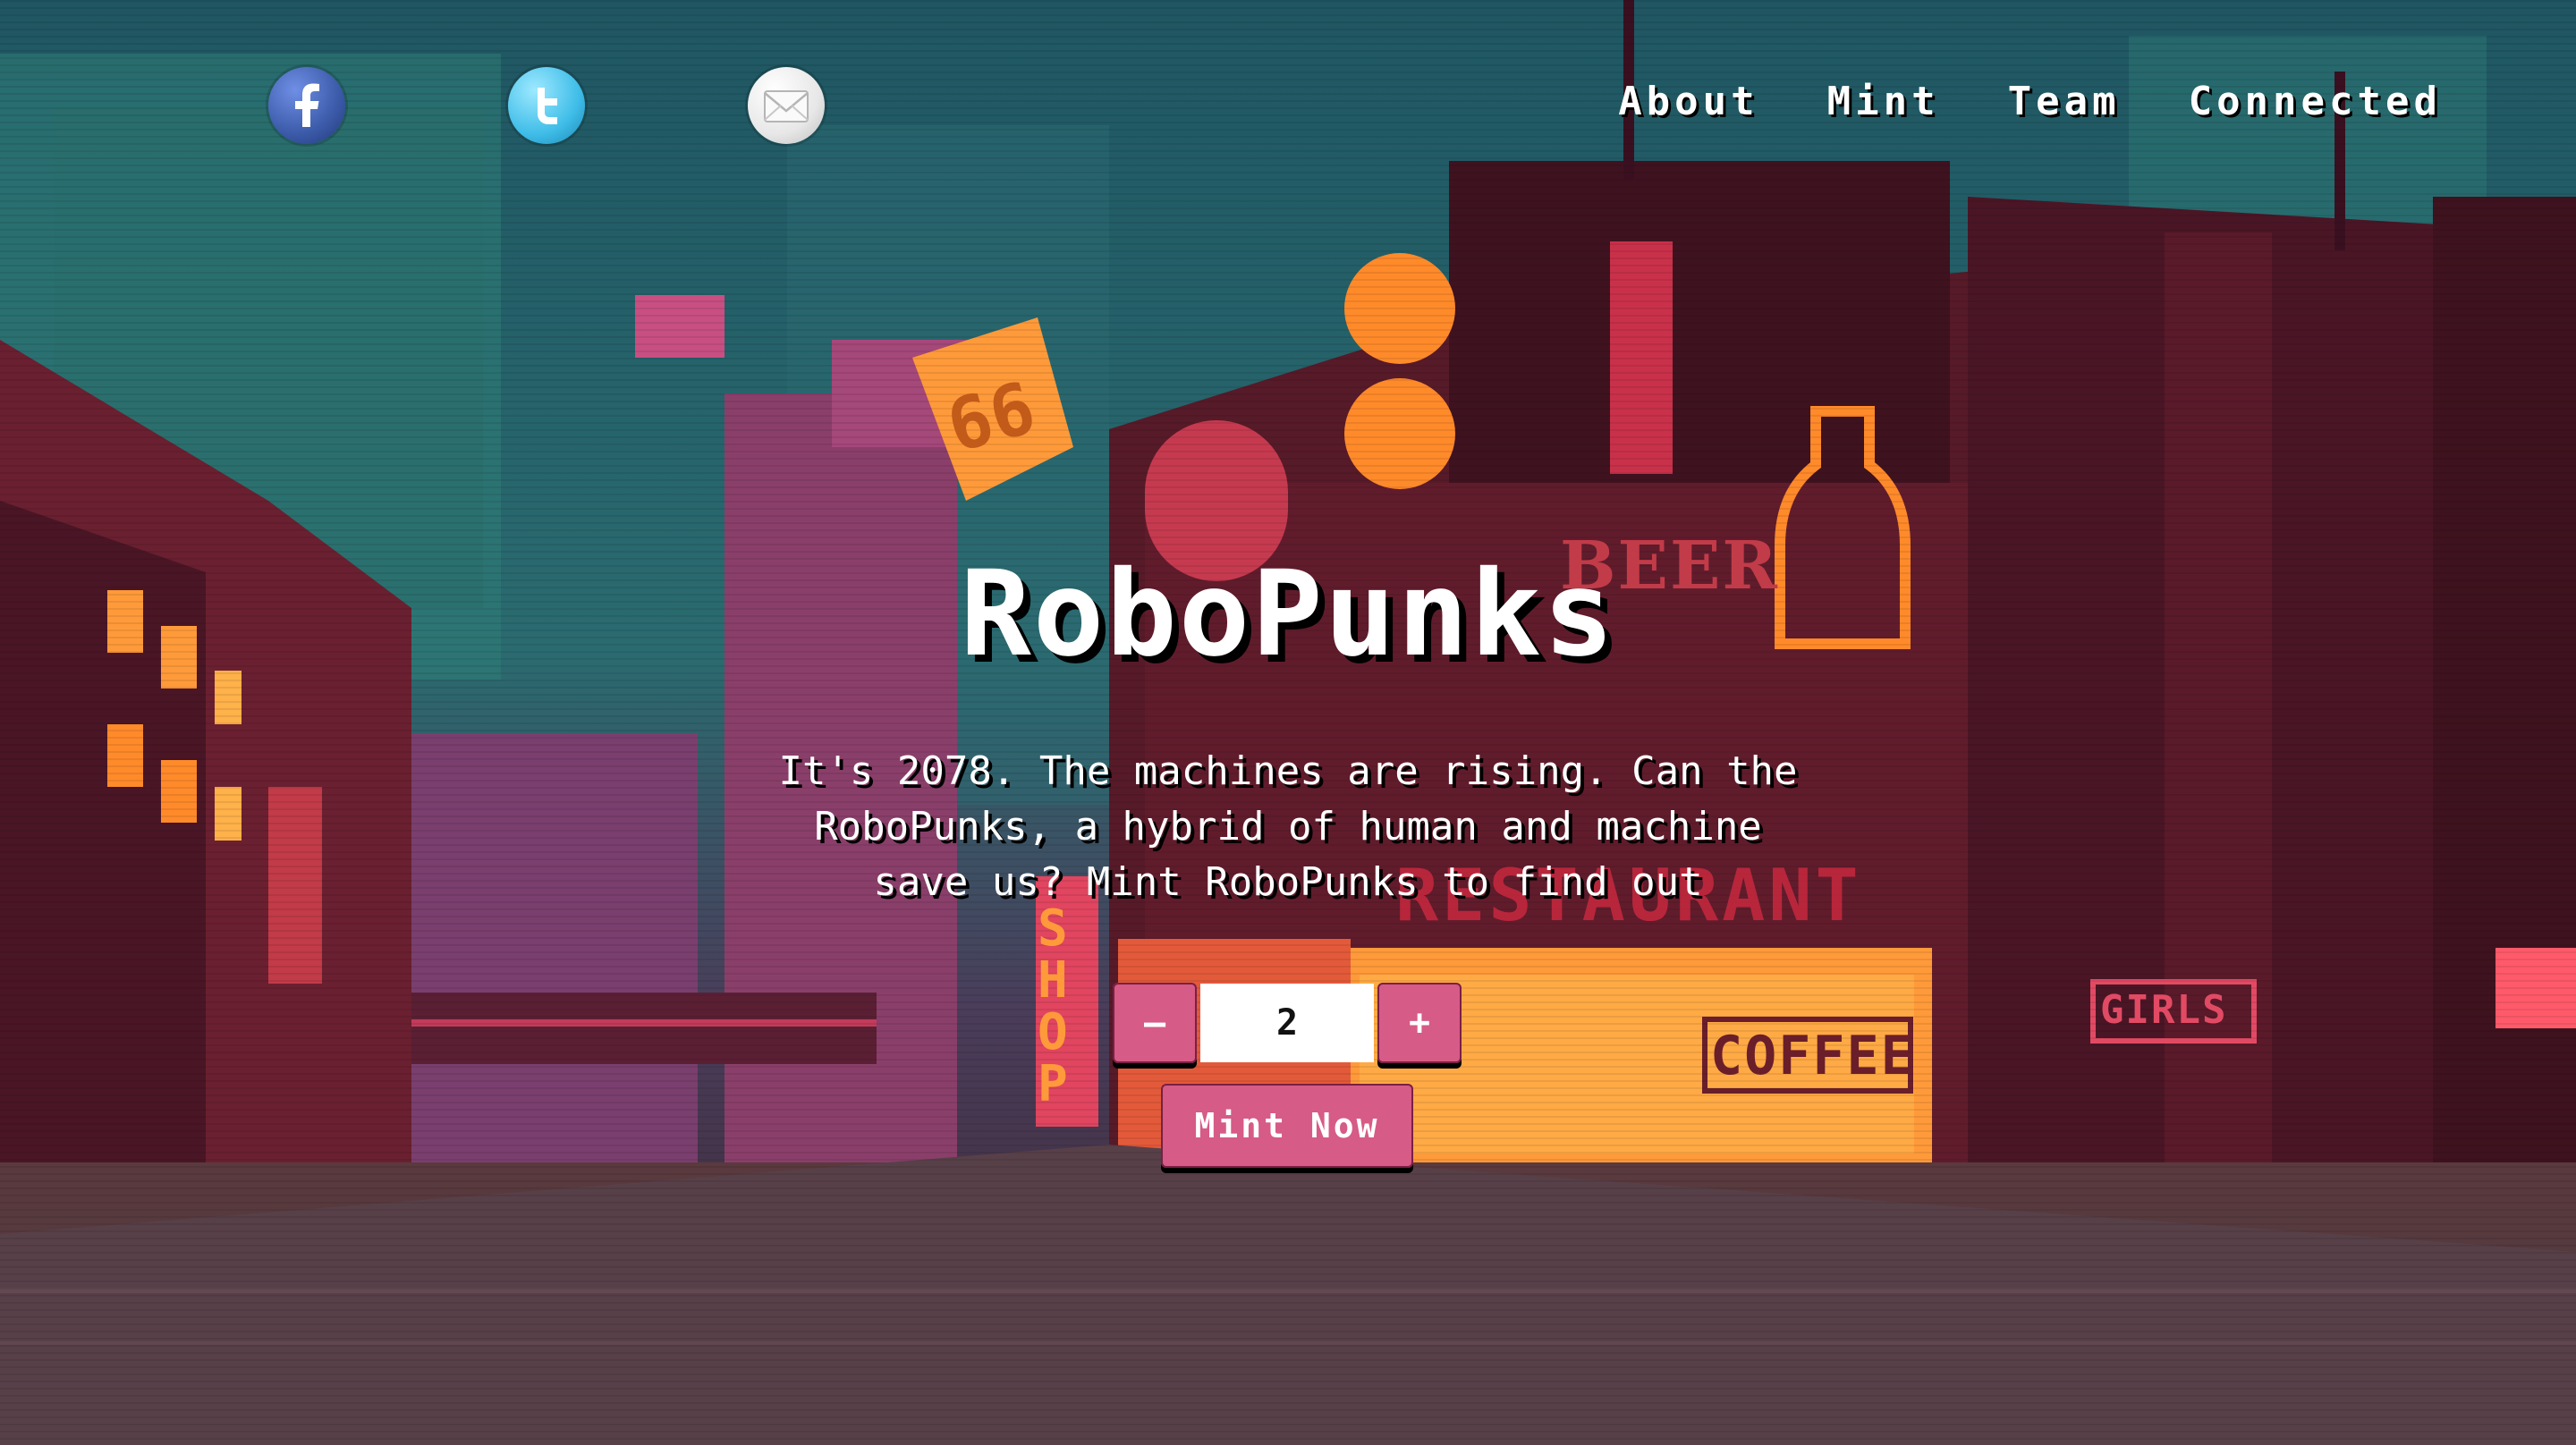  What do you see at coordinates (1287, 1126) in the screenshot?
I see `mint-now-button: Mint Now` at bounding box center [1287, 1126].